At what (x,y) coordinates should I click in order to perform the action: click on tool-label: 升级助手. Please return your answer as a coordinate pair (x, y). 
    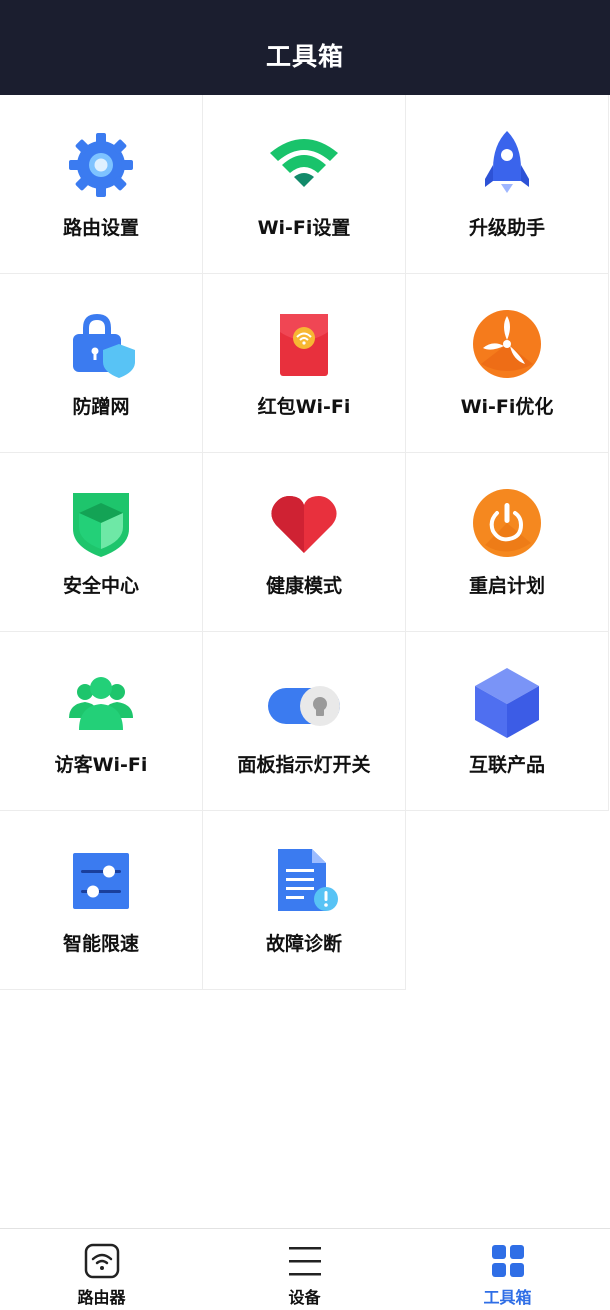
    Looking at the image, I should click on (506, 228).